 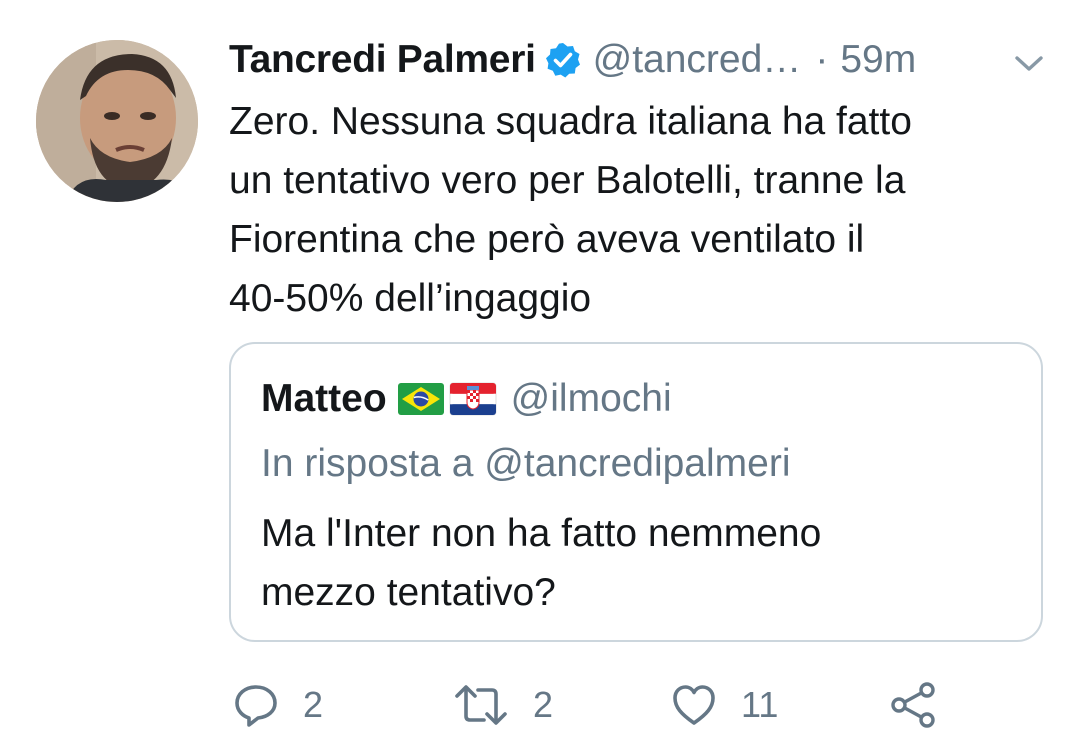 I want to click on reply-icon, so click(x=256, y=706).